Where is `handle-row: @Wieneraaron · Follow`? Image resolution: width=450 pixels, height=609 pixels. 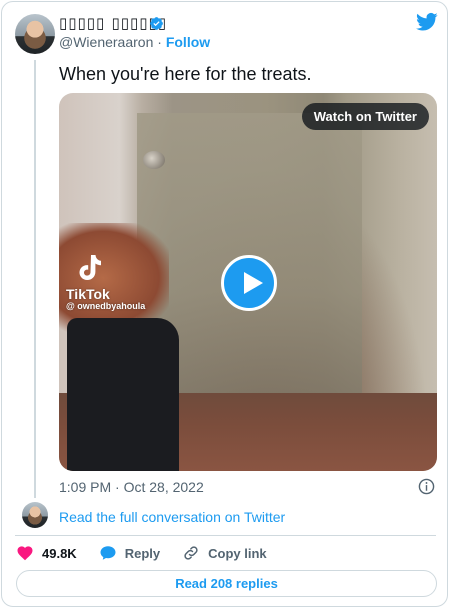 handle-row: @Wieneraaron · Follow is located at coordinates (134, 42).